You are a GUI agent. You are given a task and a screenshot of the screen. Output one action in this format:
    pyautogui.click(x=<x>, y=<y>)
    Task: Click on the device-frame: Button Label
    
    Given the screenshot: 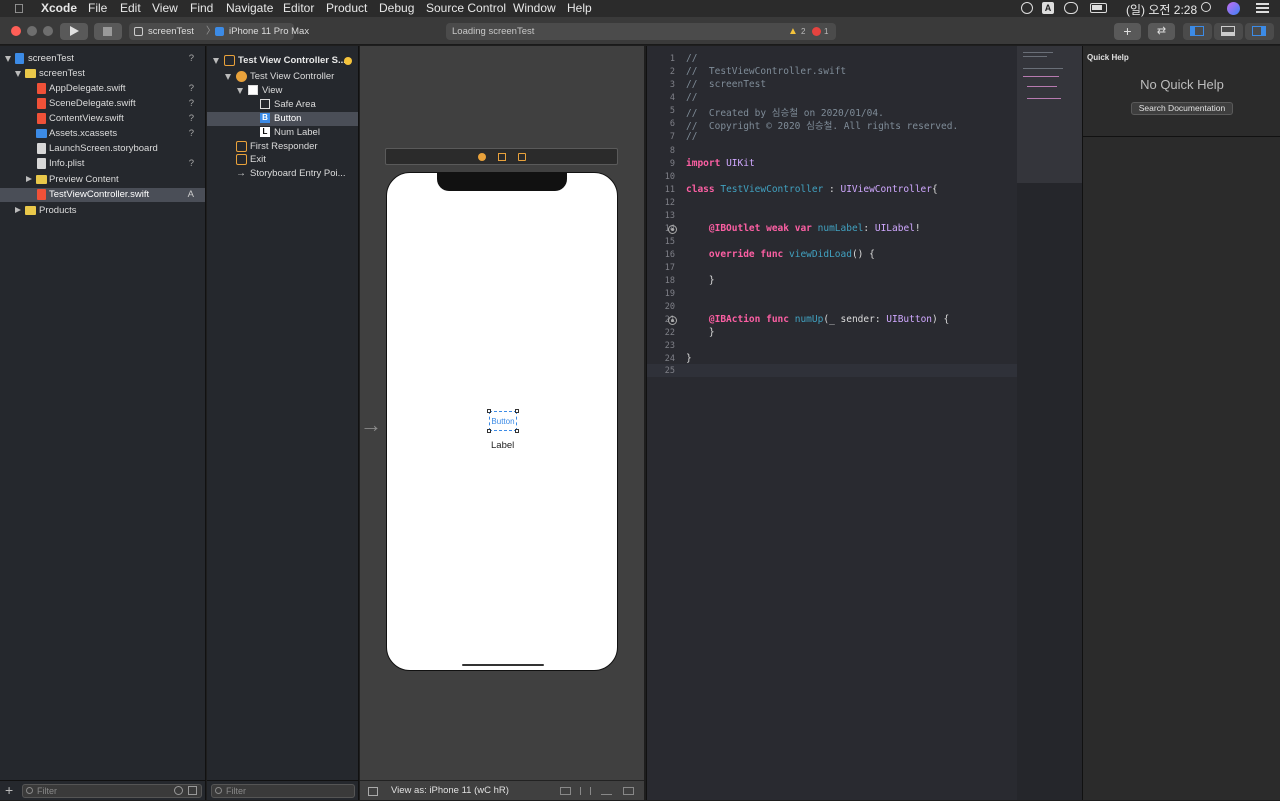 What is the action you would take?
    pyautogui.click(x=502, y=421)
    